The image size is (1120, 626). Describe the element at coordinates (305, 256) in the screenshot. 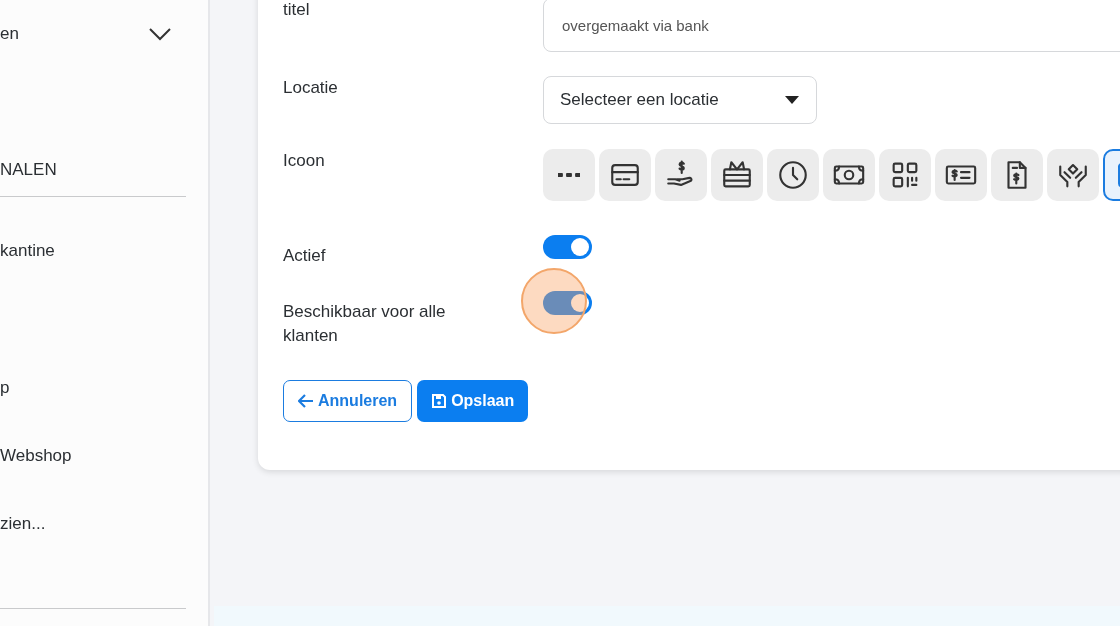

I see `field-label: Actief` at that location.